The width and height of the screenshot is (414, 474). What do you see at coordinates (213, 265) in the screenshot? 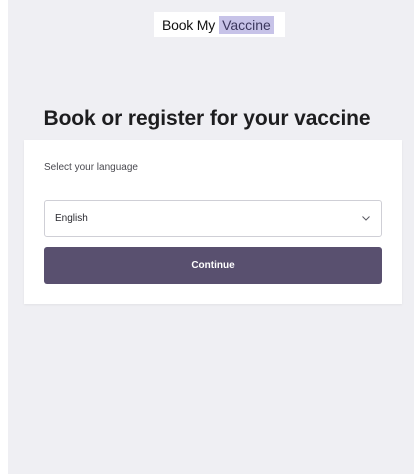
I see `continue-button: Continue` at bounding box center [213, 265].